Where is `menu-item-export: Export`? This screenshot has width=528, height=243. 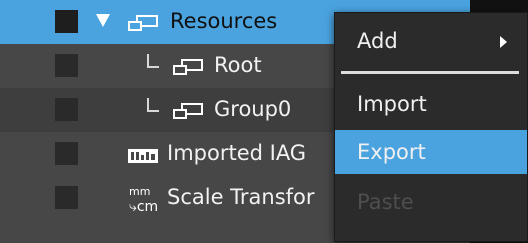
menu-item-export: Export is located at coordinates (431, 152).